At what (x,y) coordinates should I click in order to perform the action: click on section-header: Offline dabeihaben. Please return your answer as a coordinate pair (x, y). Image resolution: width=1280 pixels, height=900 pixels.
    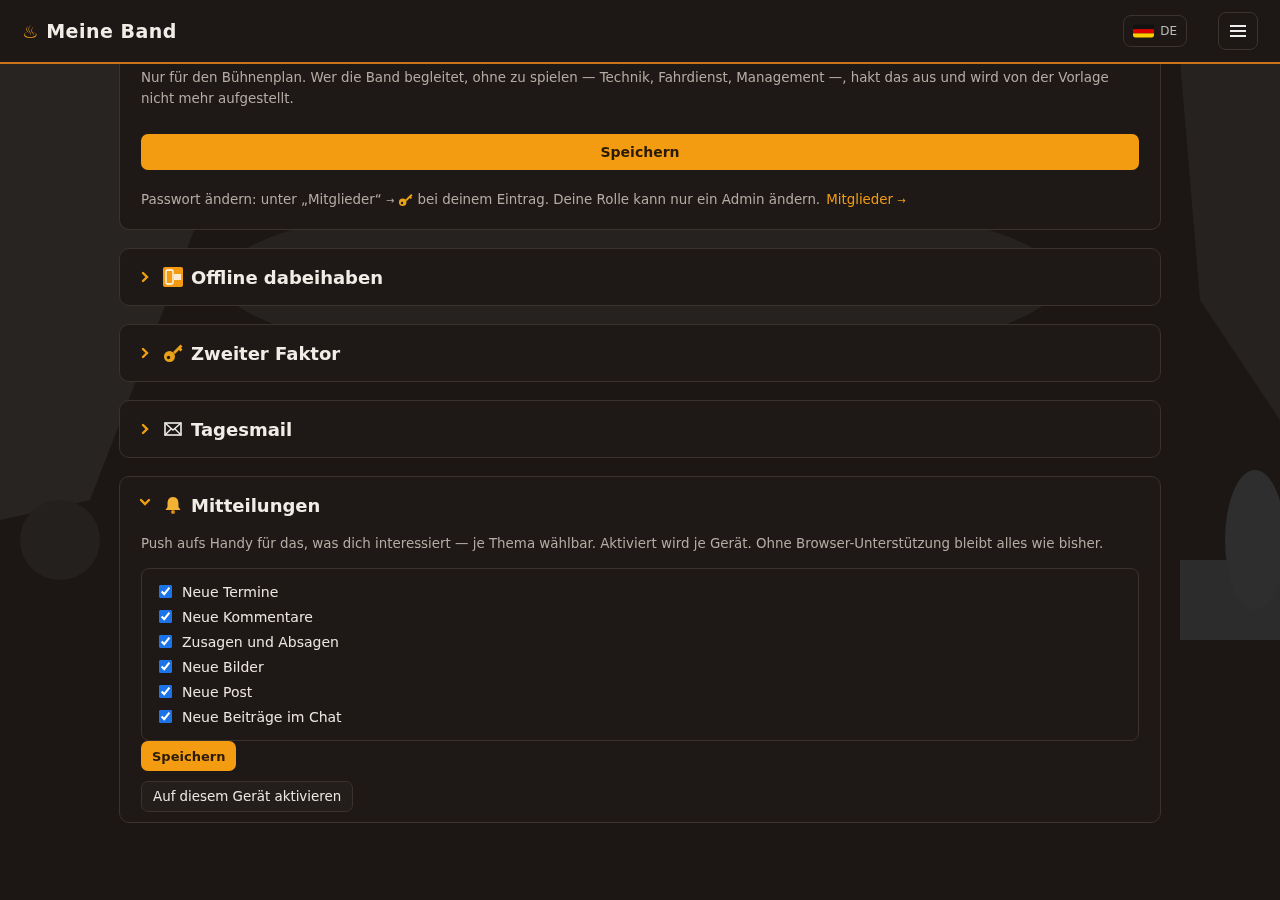
    Looking at the image, I should click on (640, 277).